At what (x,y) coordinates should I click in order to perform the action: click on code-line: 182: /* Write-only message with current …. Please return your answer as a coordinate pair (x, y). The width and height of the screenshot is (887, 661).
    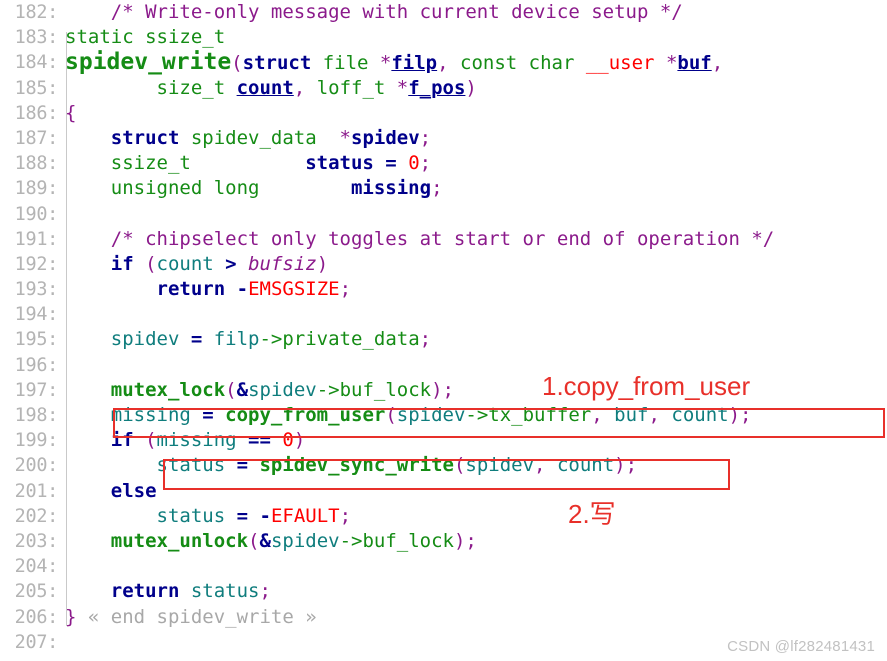
    Looking at the image, I should click on (443, 12).